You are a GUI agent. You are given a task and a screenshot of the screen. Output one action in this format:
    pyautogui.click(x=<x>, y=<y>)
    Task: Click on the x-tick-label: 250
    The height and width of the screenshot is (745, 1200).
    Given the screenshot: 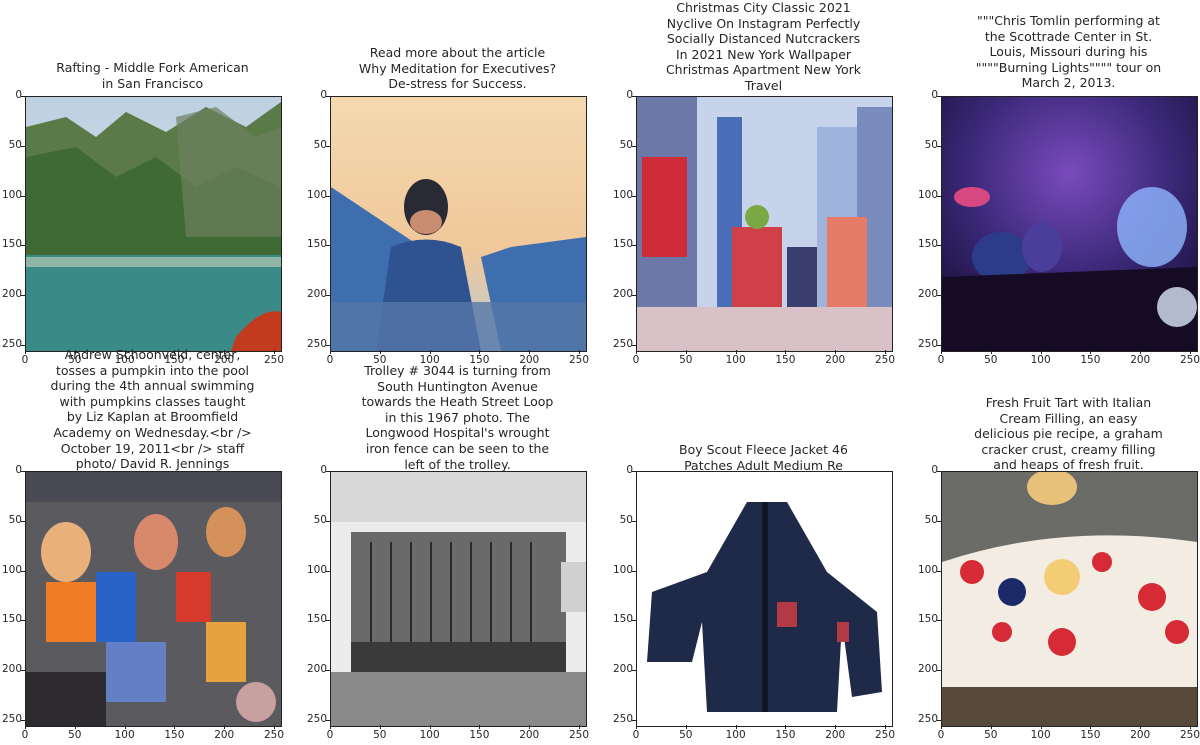 What is the action you would take?
    pyautogui.click(x=885, y=360)
    